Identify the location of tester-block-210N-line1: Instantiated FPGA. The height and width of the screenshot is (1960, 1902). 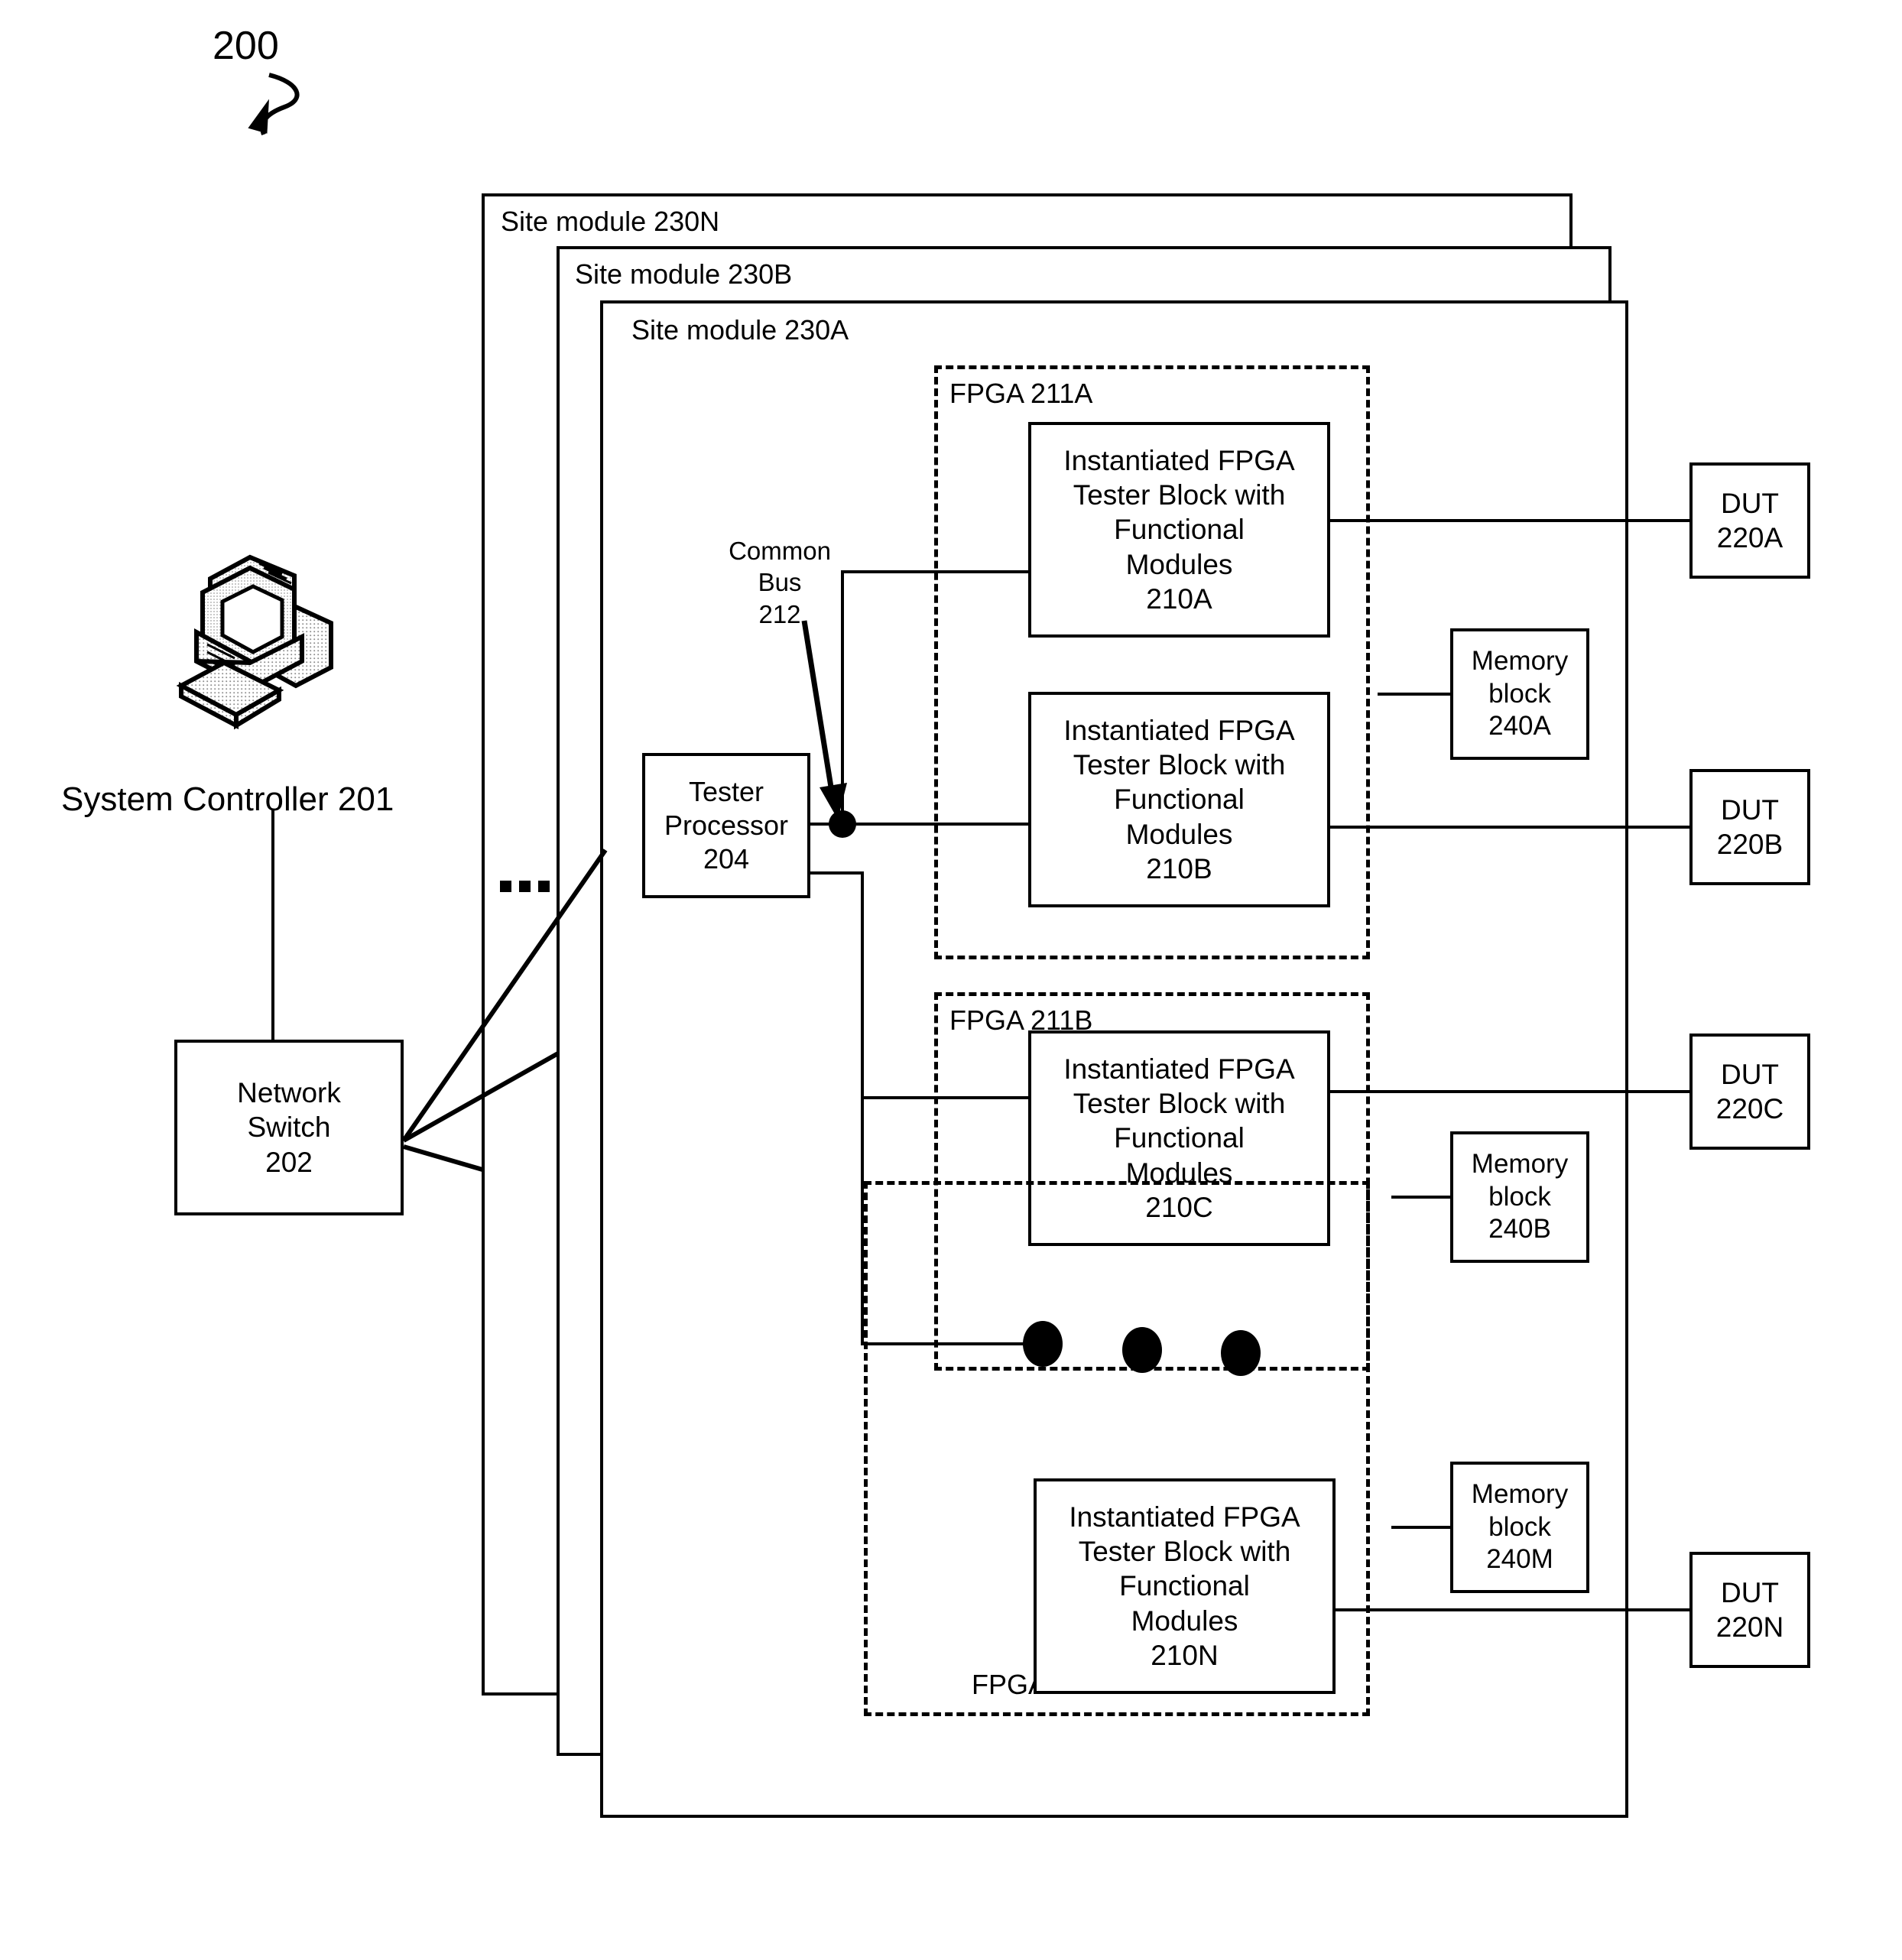
(1184, 1517).